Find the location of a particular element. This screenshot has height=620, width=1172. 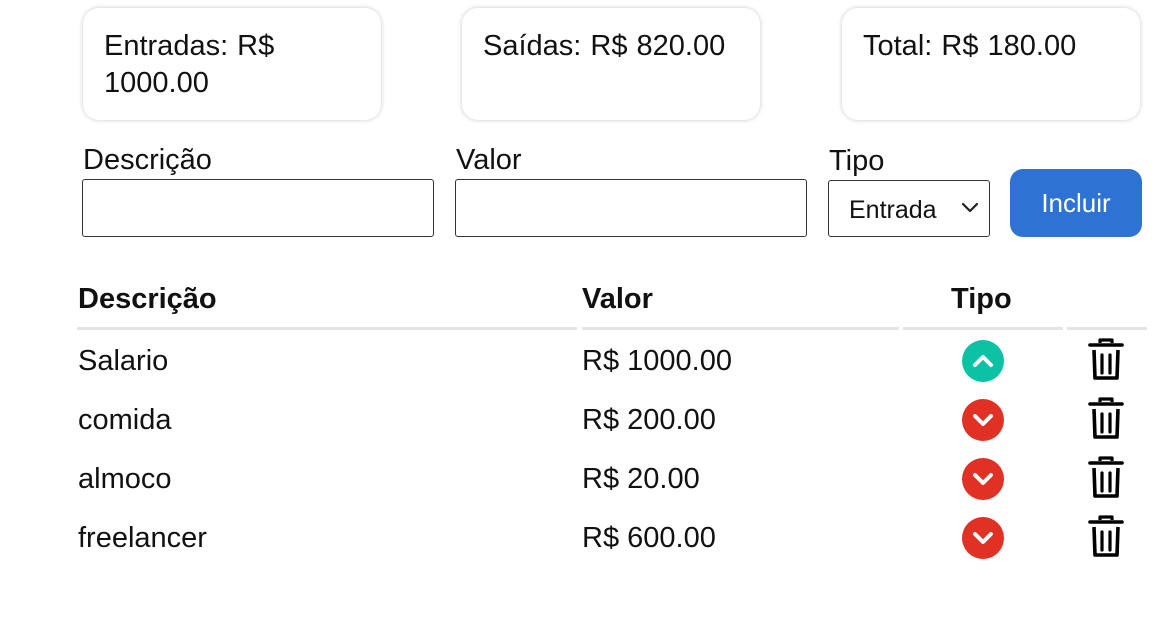

column-header-type: Tipo is located at coordinates (981, 299).